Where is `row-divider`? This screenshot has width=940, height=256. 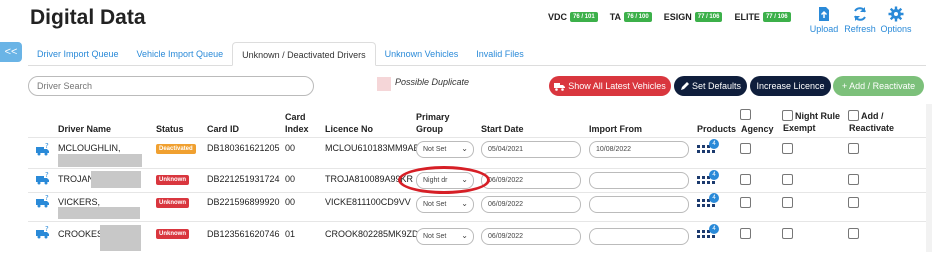 row-divider is located at coordinates (477, 168).